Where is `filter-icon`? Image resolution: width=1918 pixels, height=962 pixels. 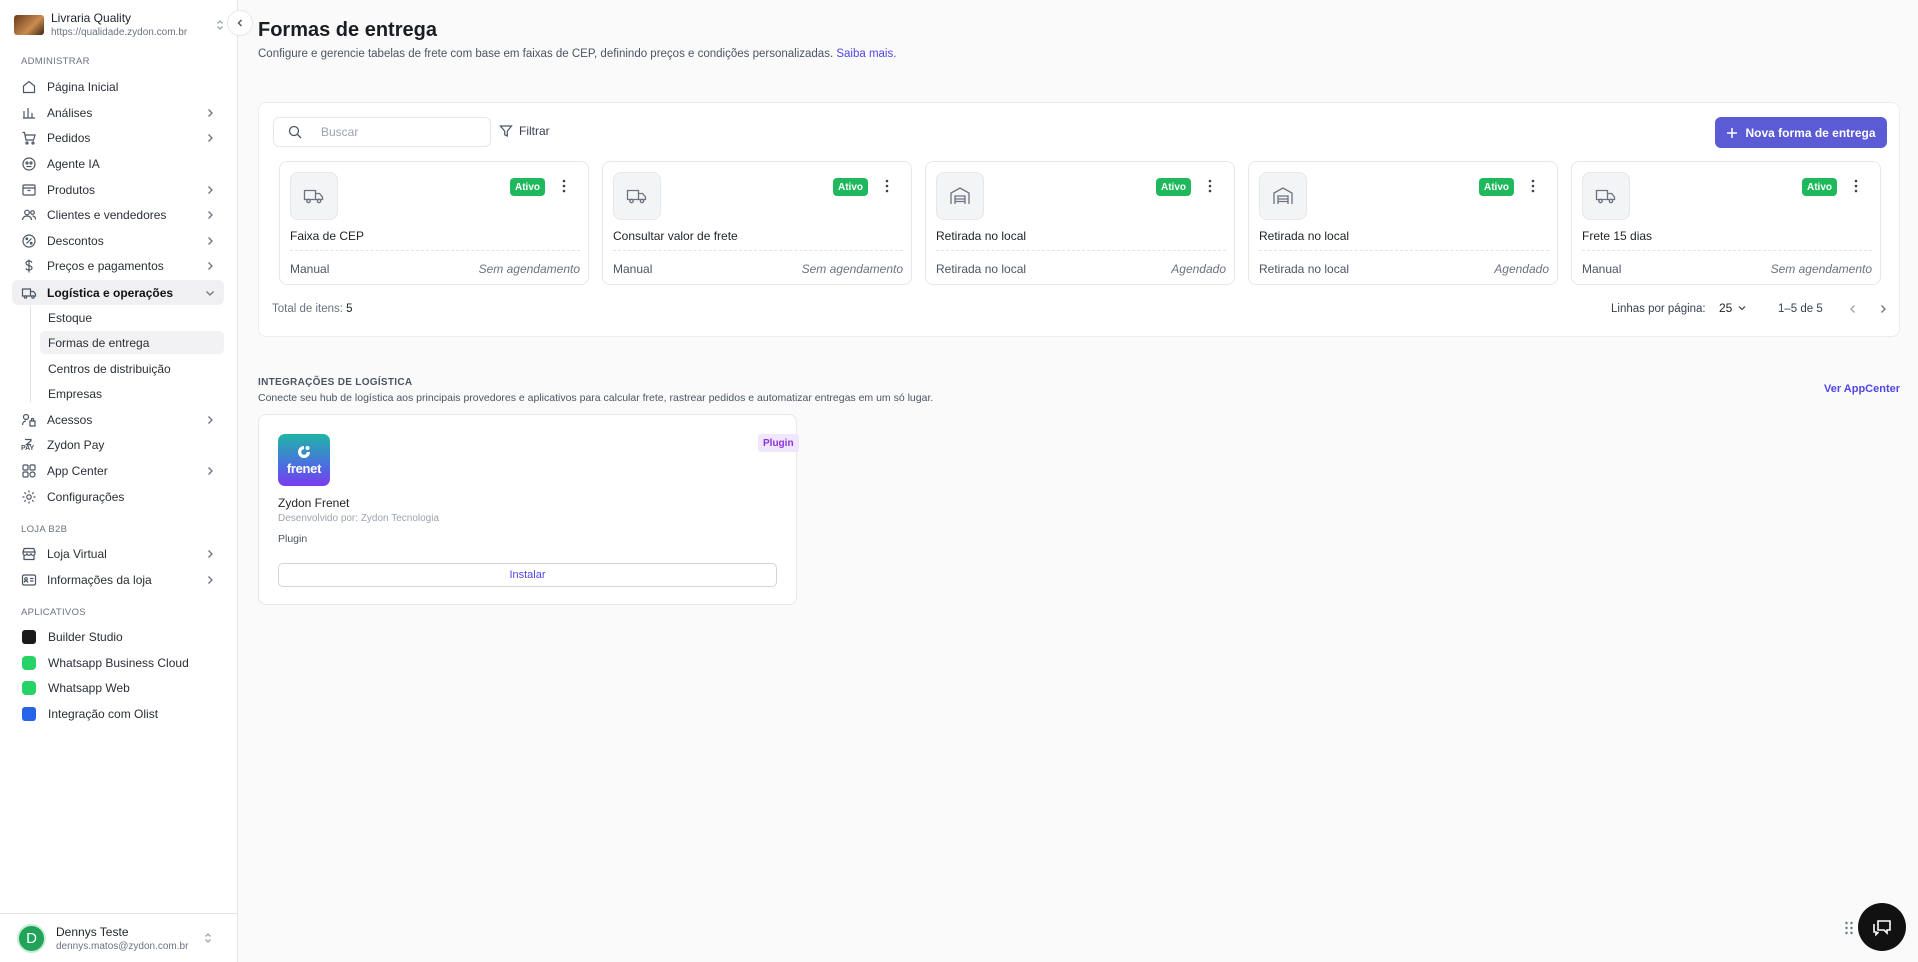 filter-icon is located at coordinates (509, 131).